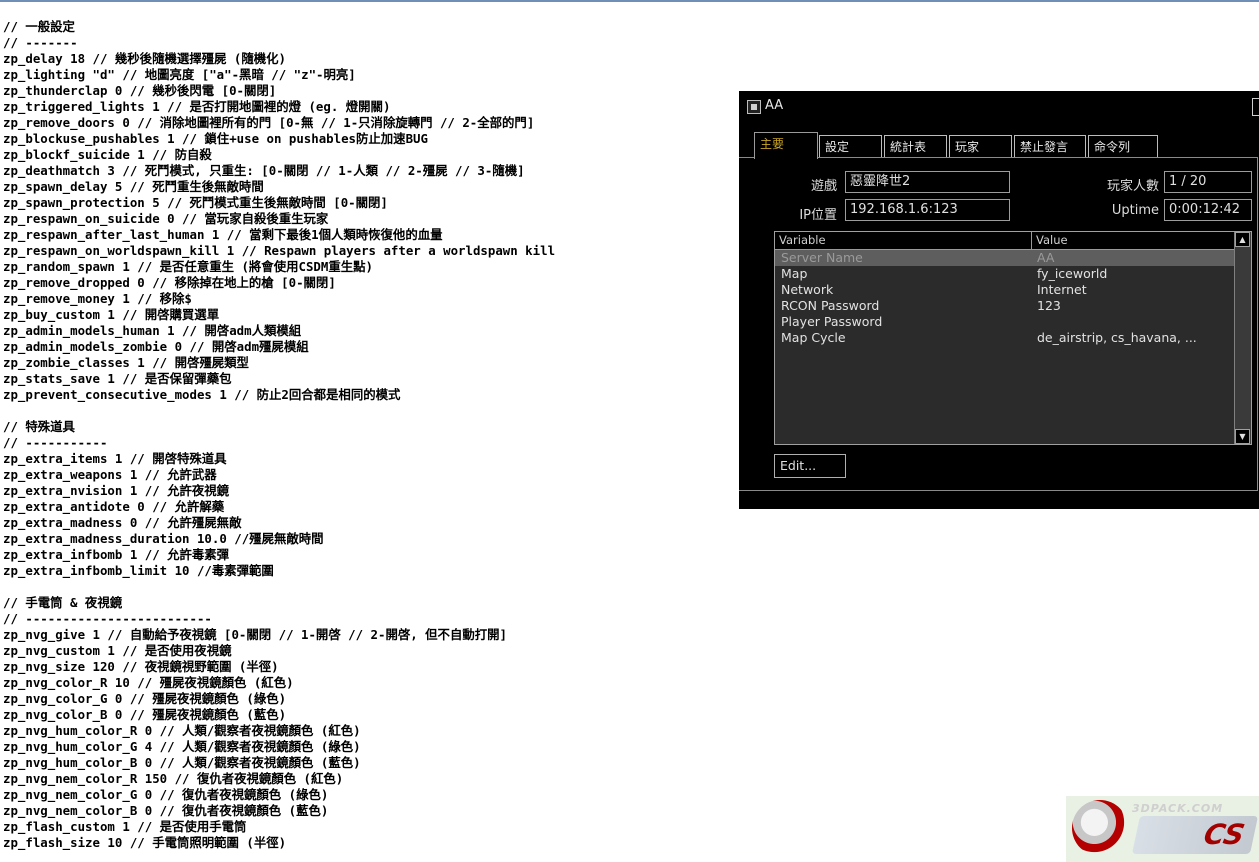  What do you see at coordinates (116, 490) in the screenshot?
I see `config-line: zp_extra_nvision 1 // 允許夜視鏡` at bounding box center [116, 490].